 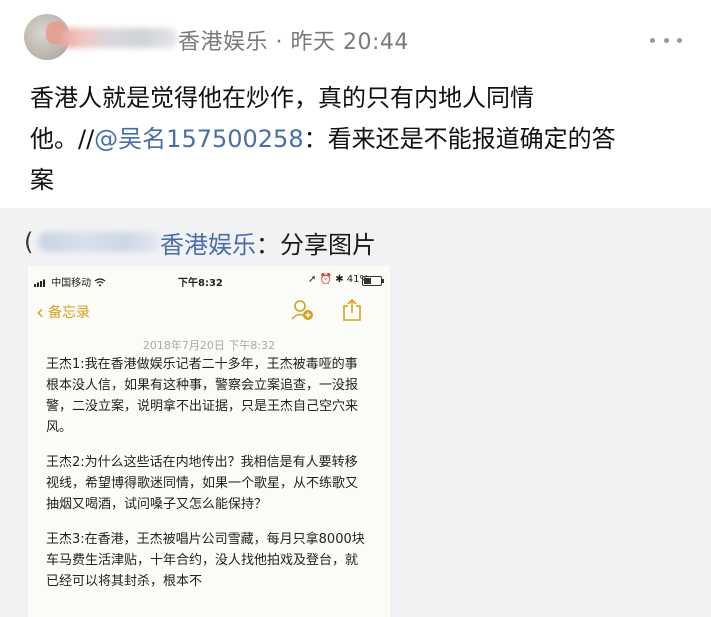 I want to click on note-date: 2018年7月20日 下午8:32, so click(x=209, y=345).